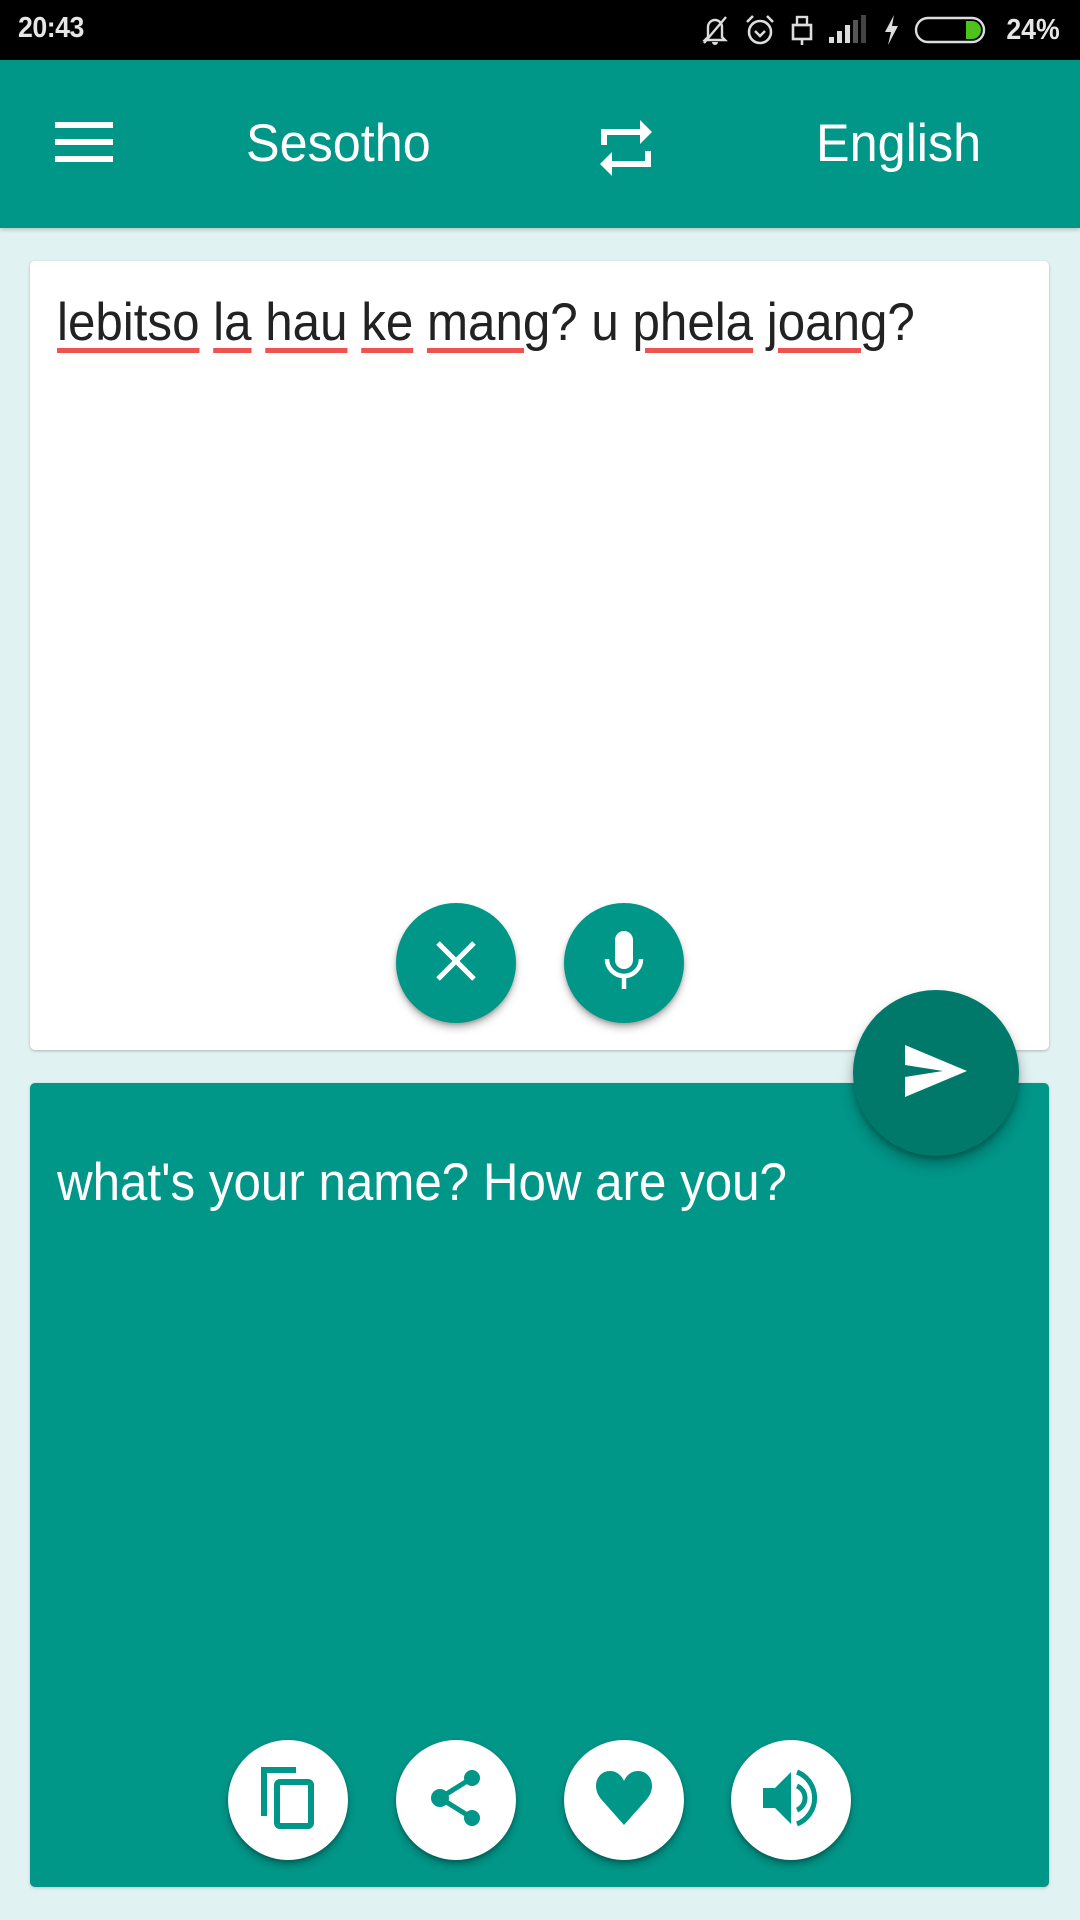 This screenshot has width=1080, height=1920. Describe the element at coordinates (51, 28) in the screenshot. I see `status-time: 20:43` at that location.